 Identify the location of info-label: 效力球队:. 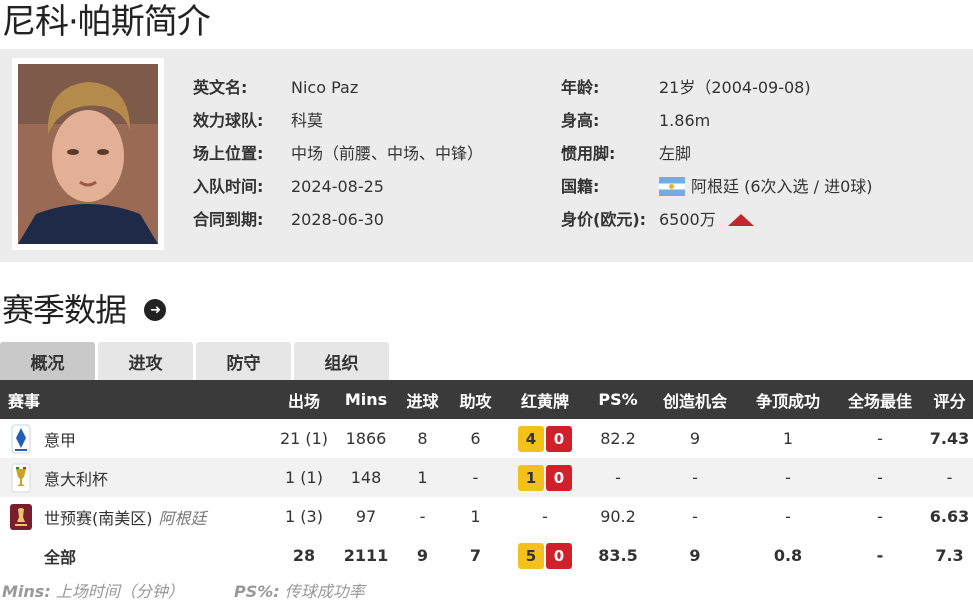
(228, 120).